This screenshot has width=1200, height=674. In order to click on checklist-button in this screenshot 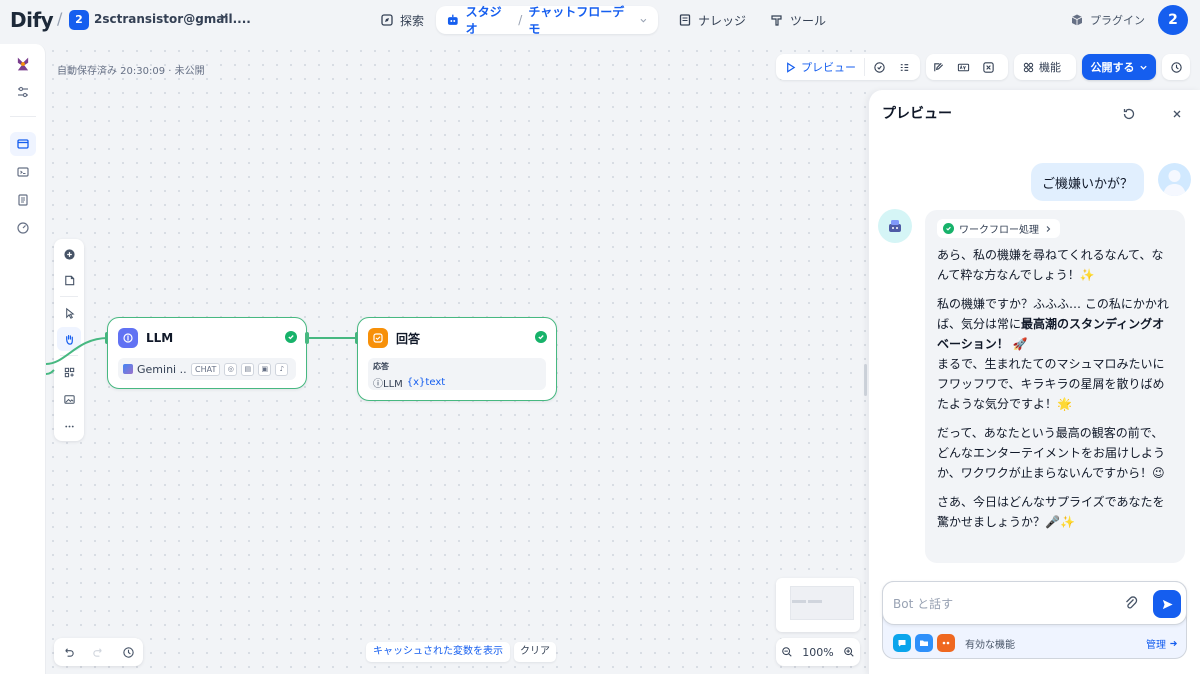, I will do `click(879, 67)`.